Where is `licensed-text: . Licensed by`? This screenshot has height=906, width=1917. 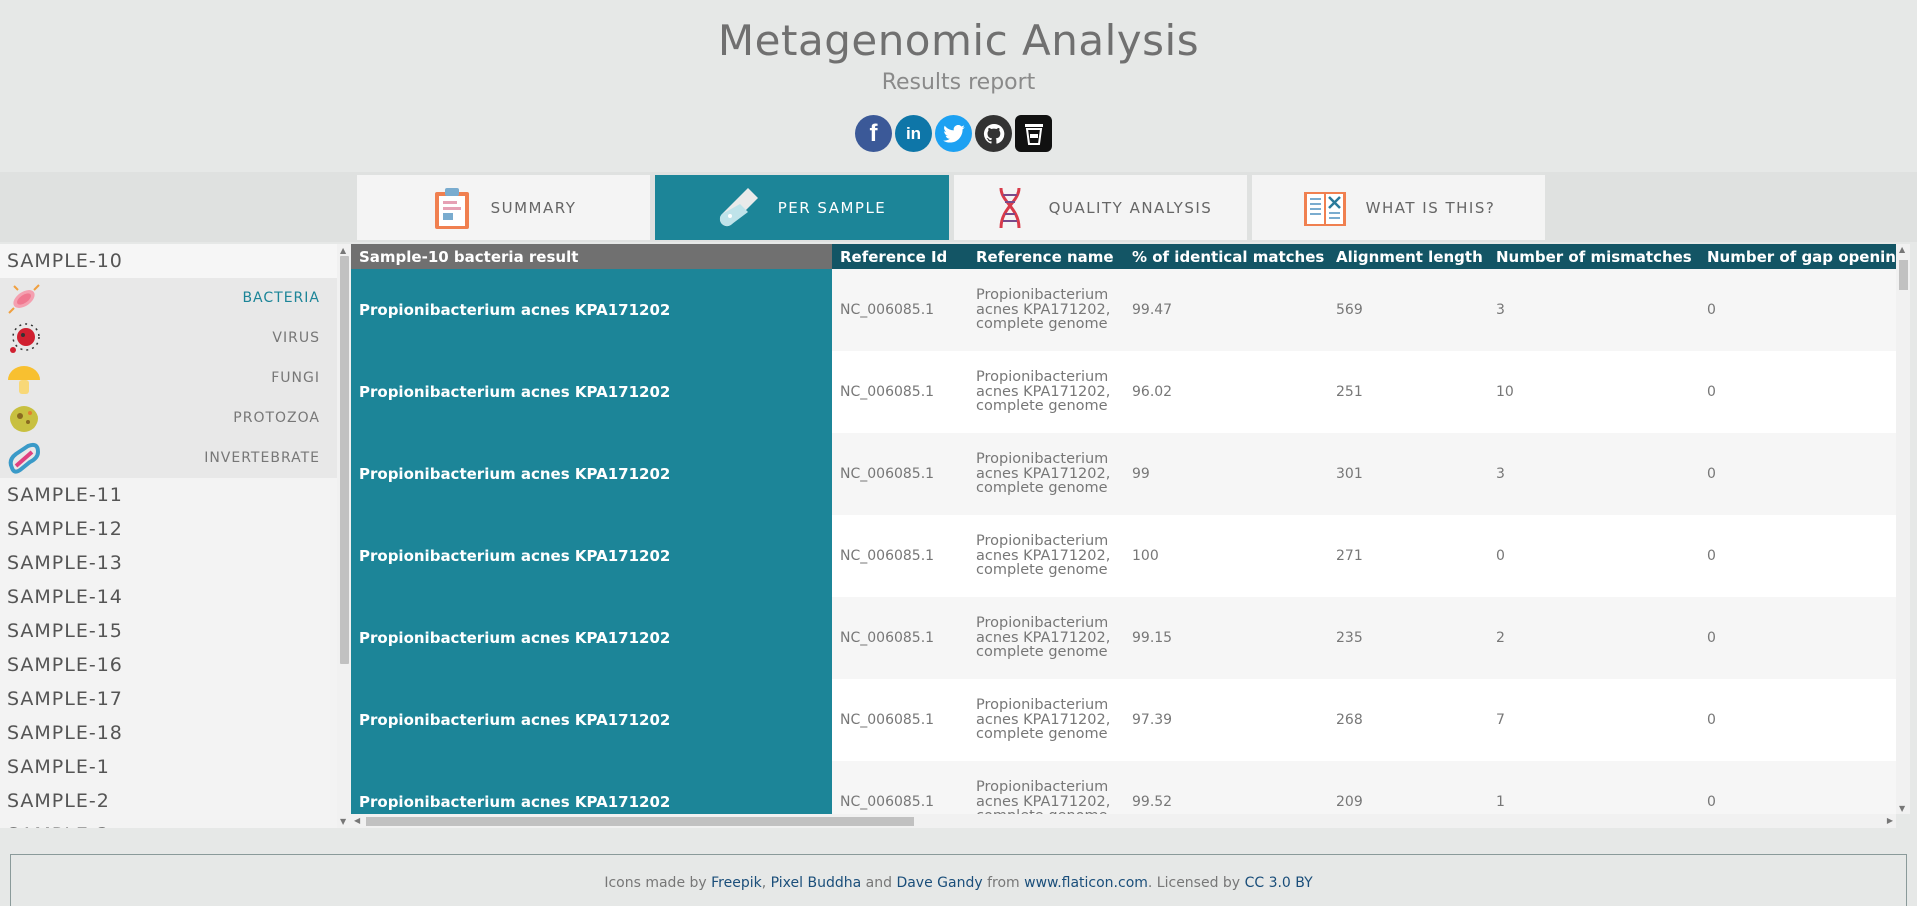 licensed-text: . Licensed by is located at coordinates (1194, 883).